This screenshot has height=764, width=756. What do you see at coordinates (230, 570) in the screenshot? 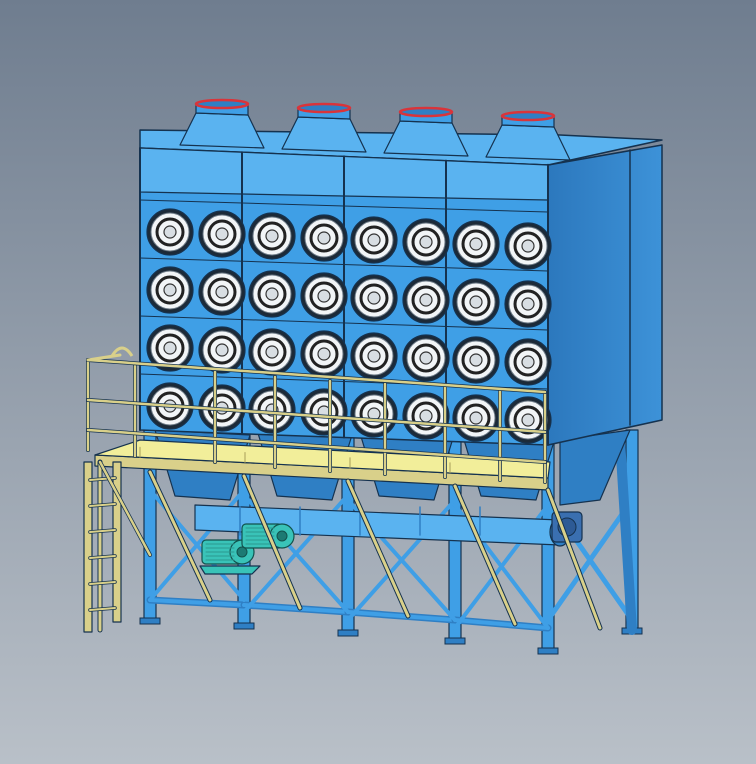
I see `blower-motor-base` at bounding box center [230, 570].